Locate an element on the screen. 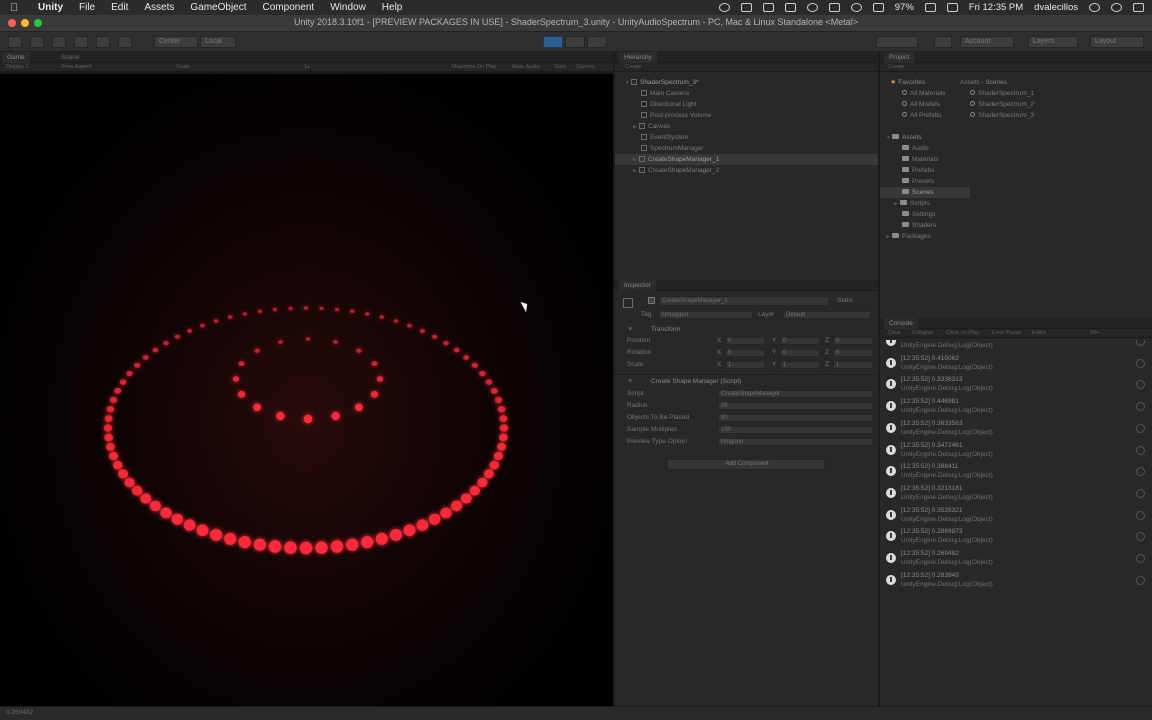 The height and width of the screenshot is (720, 1152). flag-icon is located at coordinates (952, 7).